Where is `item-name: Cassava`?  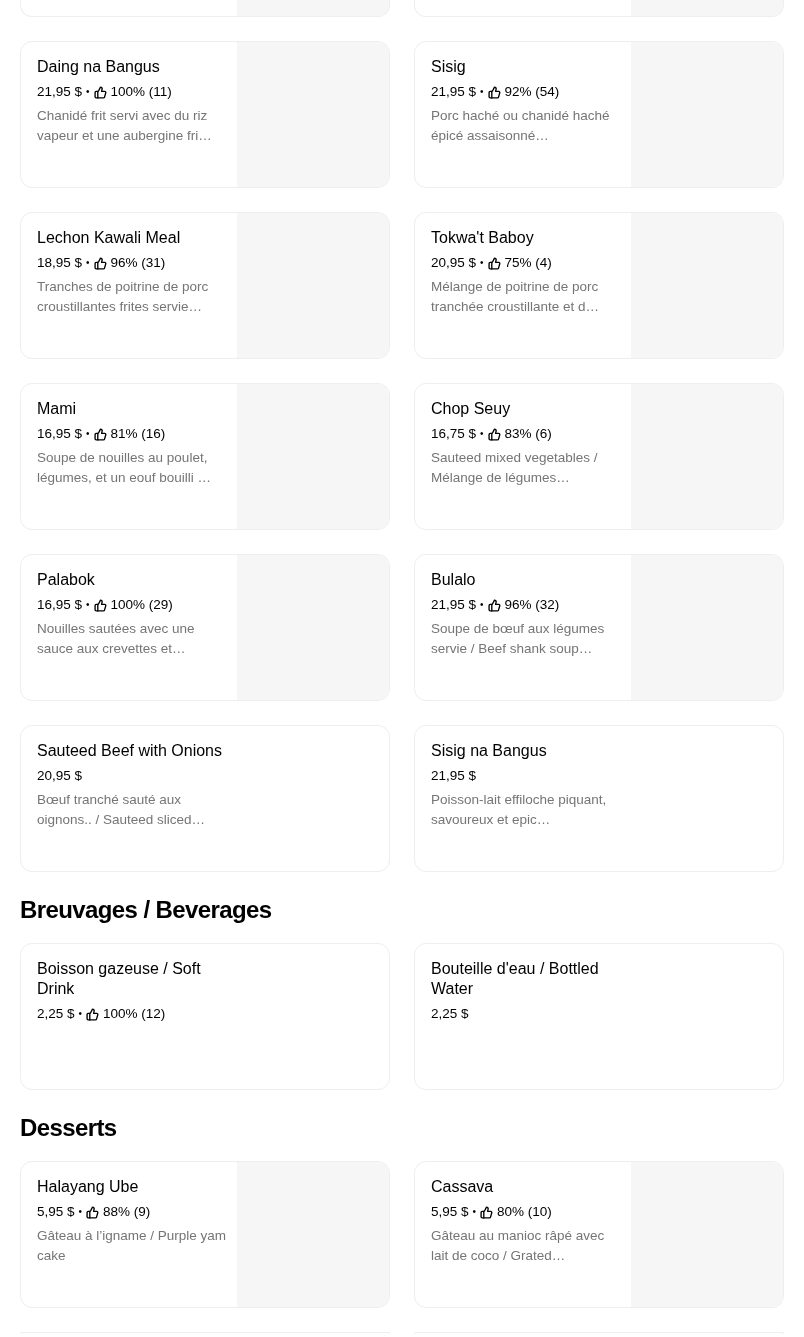
item-name: Cassava is located at coordinates (463, 1187).